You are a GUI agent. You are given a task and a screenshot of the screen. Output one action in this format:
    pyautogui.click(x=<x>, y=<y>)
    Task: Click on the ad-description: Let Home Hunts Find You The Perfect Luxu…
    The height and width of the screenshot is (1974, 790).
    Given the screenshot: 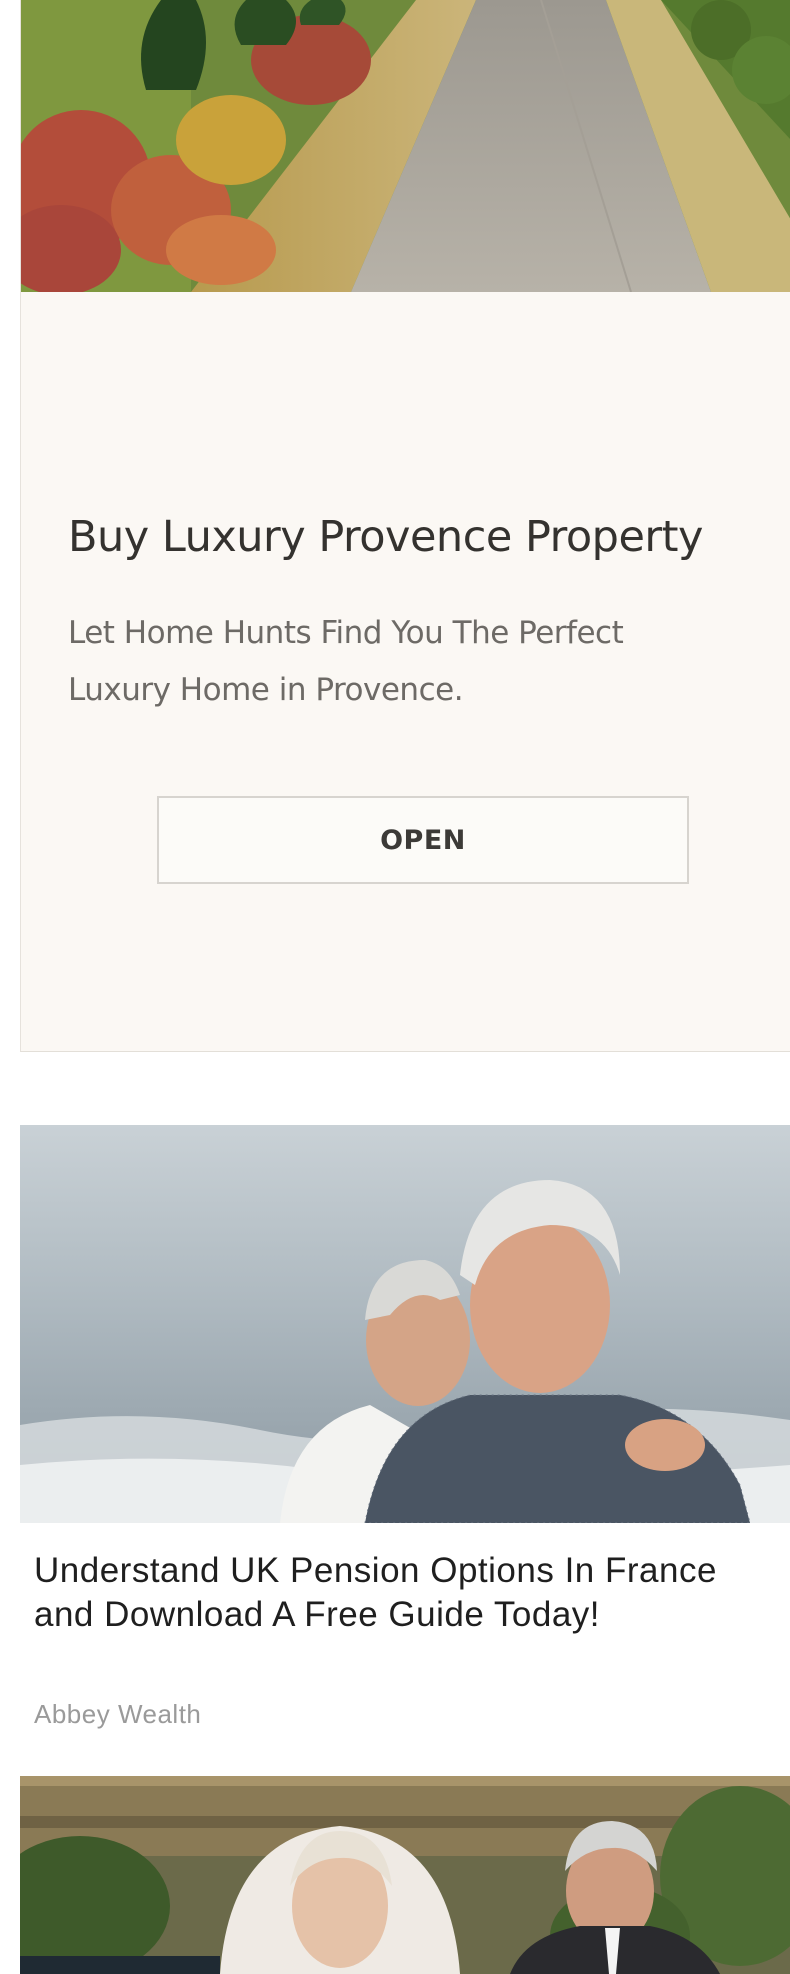 What is the action you would take?
    pyautogui.click(x=346, y=661)
    